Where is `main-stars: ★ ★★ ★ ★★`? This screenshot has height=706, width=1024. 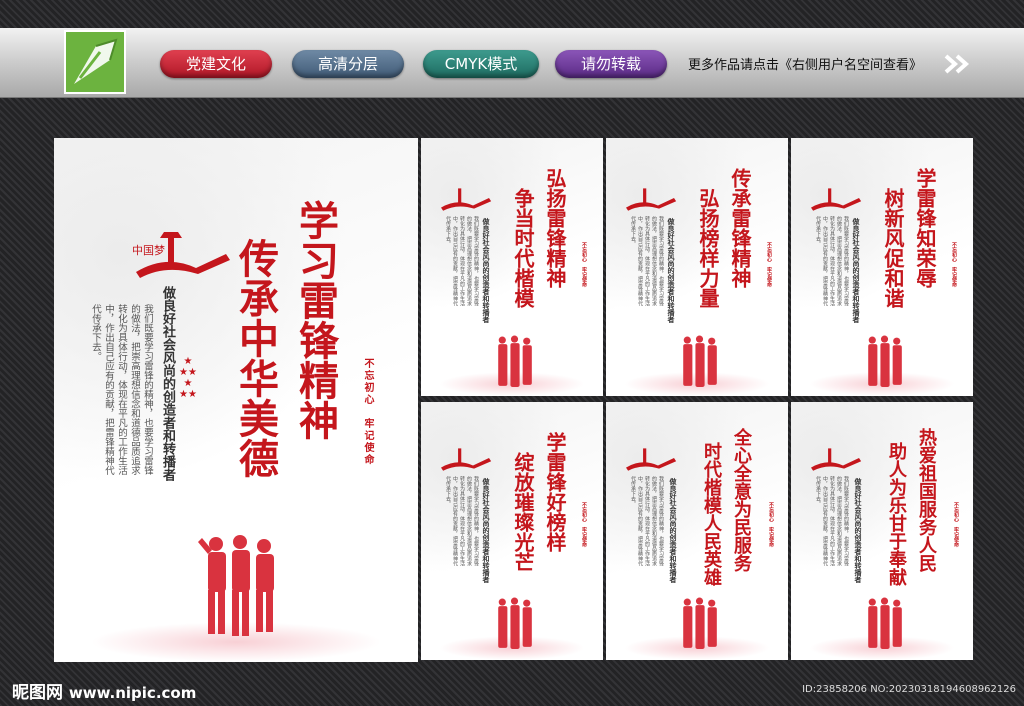
main-stars: ★ ★★ ★ ★★ is located at coordinates (188, 378).